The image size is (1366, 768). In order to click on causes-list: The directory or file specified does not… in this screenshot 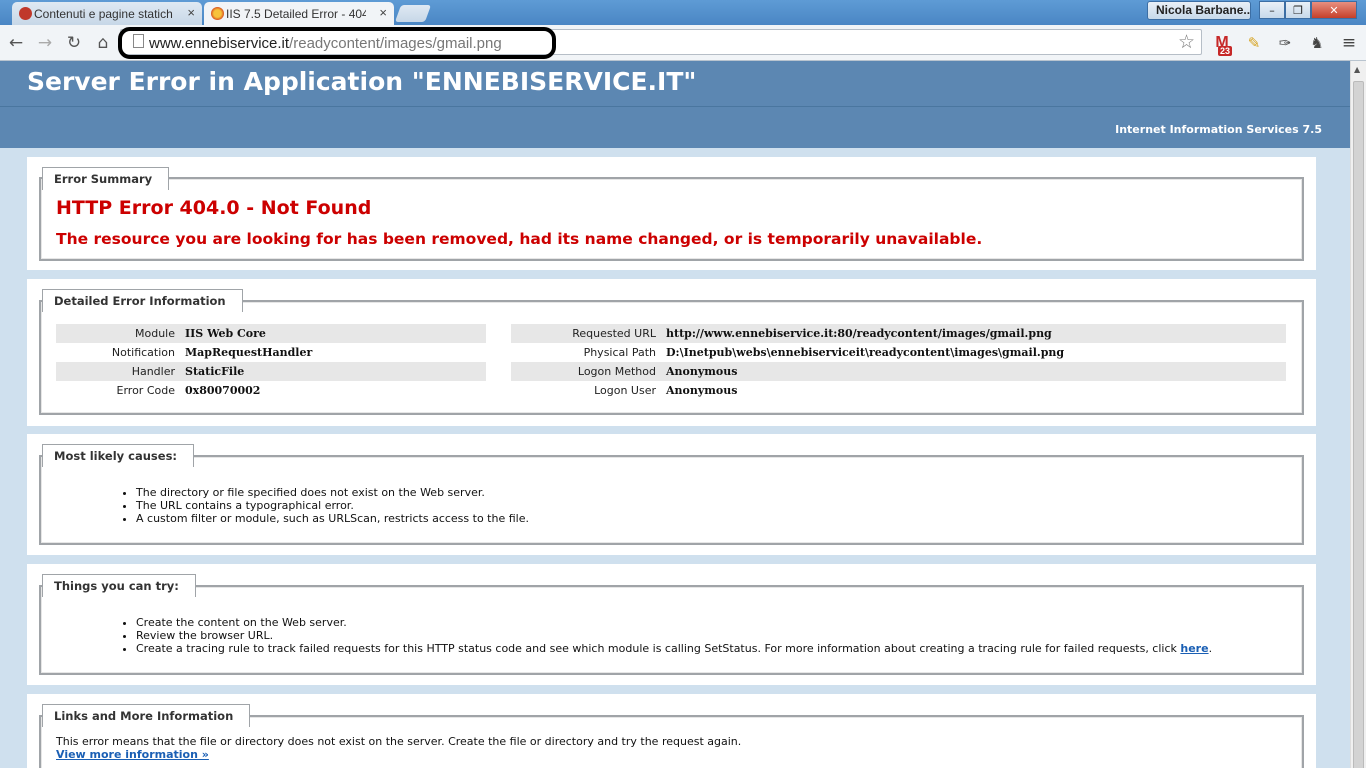, I will do `click(332, 505)`.